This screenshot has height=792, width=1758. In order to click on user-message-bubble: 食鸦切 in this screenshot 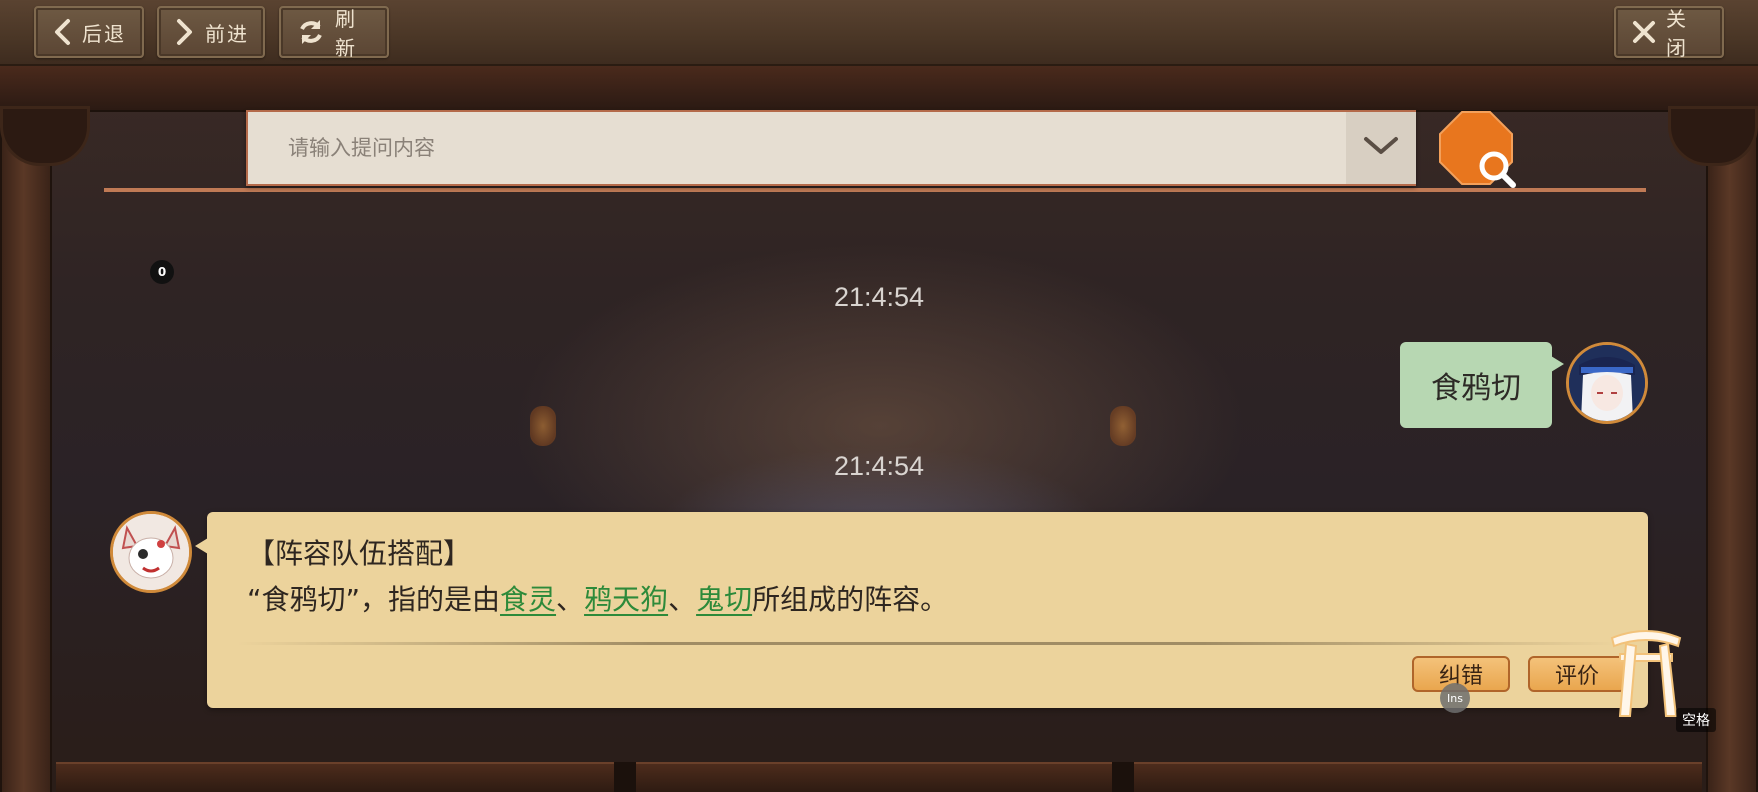, I will do `click(1482, 385)`.